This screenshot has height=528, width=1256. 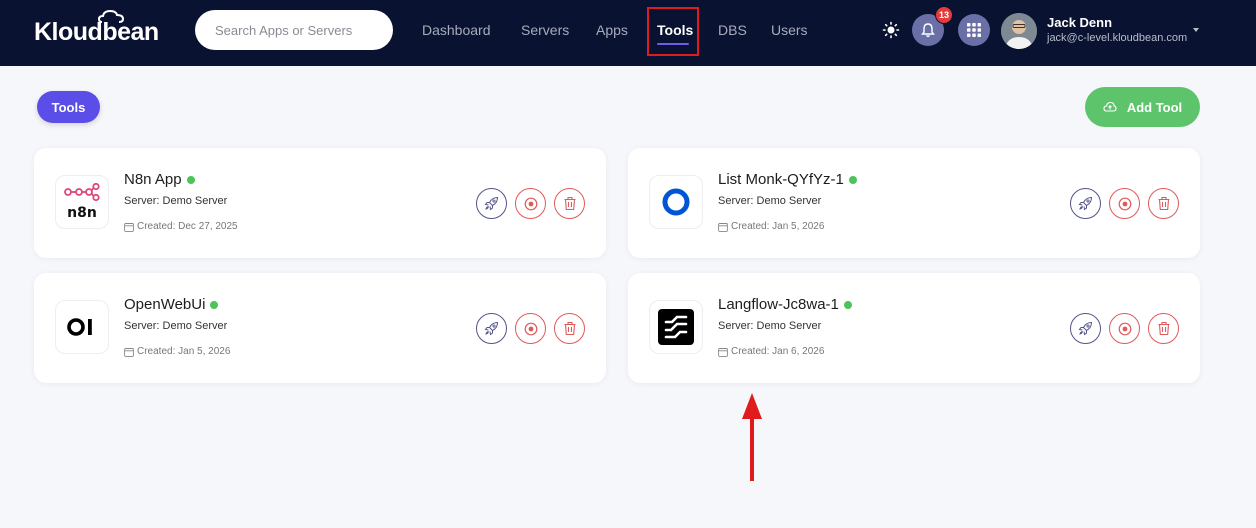 I want to click on nav-servers: Servers, so click(x=545, y=30).